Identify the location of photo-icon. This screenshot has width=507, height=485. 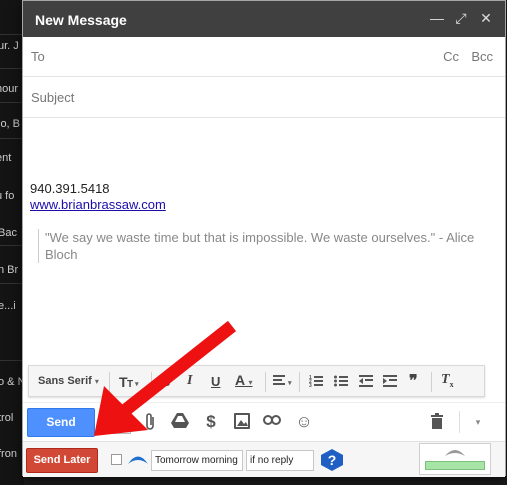
(242, 422).